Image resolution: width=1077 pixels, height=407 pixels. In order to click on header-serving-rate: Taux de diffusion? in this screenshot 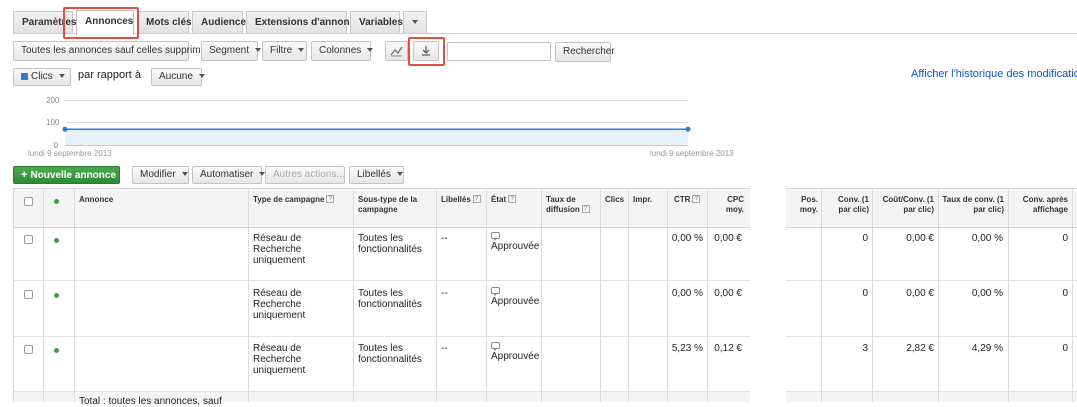, I will do `click(571, 205)`.